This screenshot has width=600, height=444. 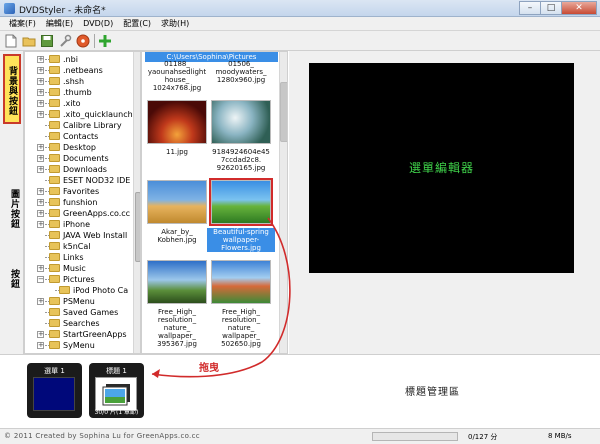 What do you see at coordinates (79, 81) in the screenshot?
I see `tree-row: + .shsh` at bounding box center [79, 81].